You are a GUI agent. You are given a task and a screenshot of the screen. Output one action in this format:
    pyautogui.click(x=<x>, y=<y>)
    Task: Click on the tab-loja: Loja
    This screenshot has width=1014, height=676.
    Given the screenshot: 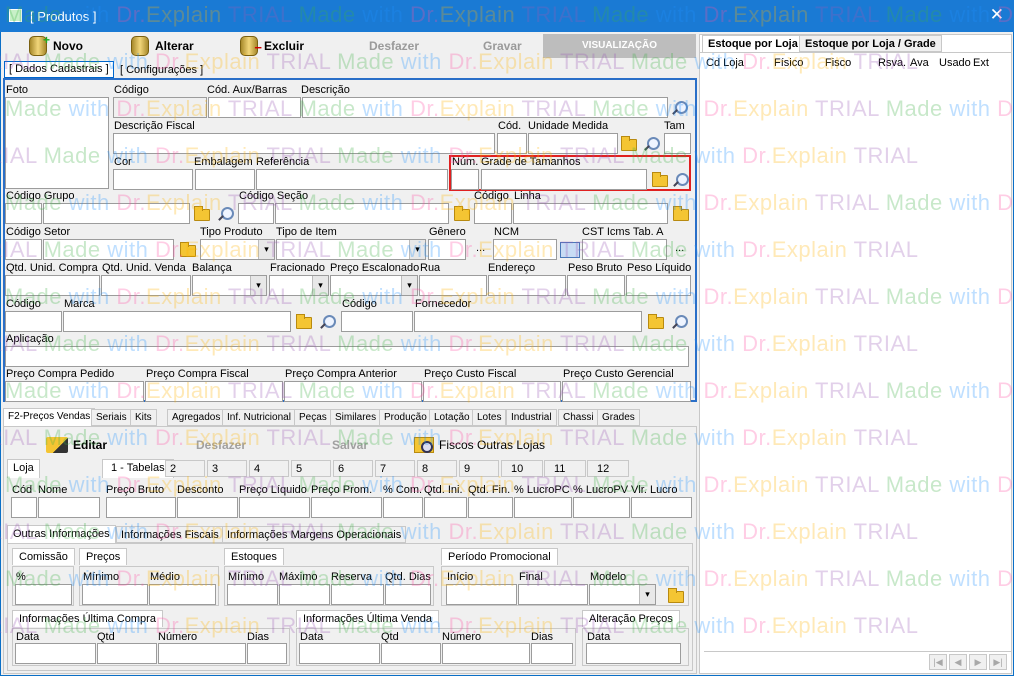 What is the action you would take?
    pyautogui.click(x=23, y=468)
    